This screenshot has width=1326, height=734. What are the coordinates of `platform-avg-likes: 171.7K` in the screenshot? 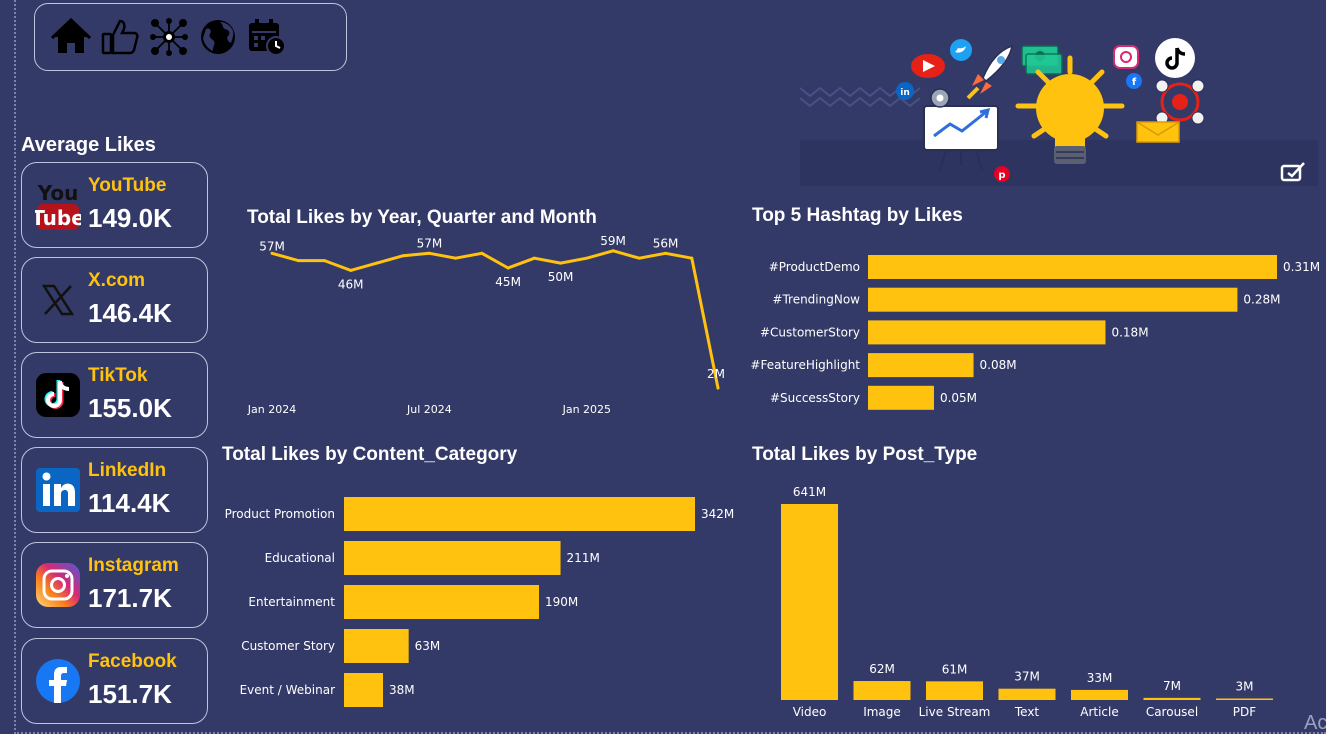 It's located at (130, 598).